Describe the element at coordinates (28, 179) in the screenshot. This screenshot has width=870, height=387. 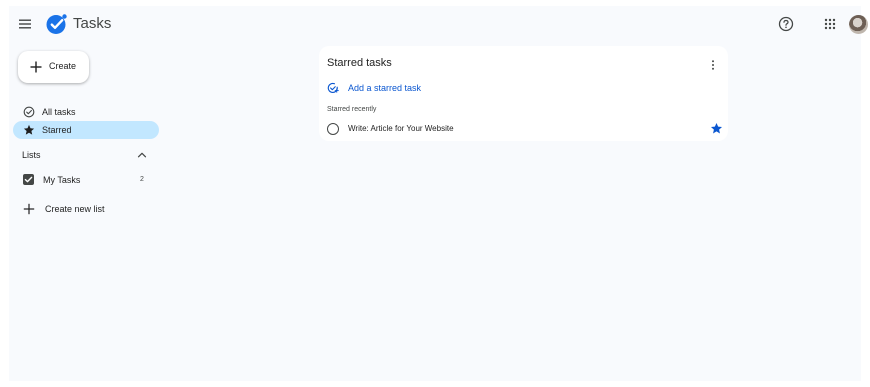
I see `checkbox-checked-icon` at that location.